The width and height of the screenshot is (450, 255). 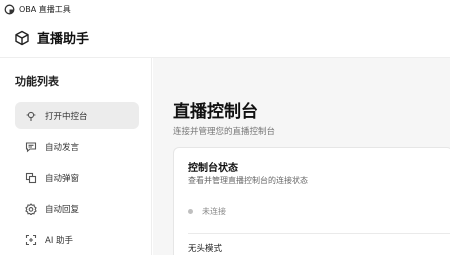 What do you see at coordinates (22, 38) in the screenshot?
I see `cube-icon` at bounding box center [22, 38].